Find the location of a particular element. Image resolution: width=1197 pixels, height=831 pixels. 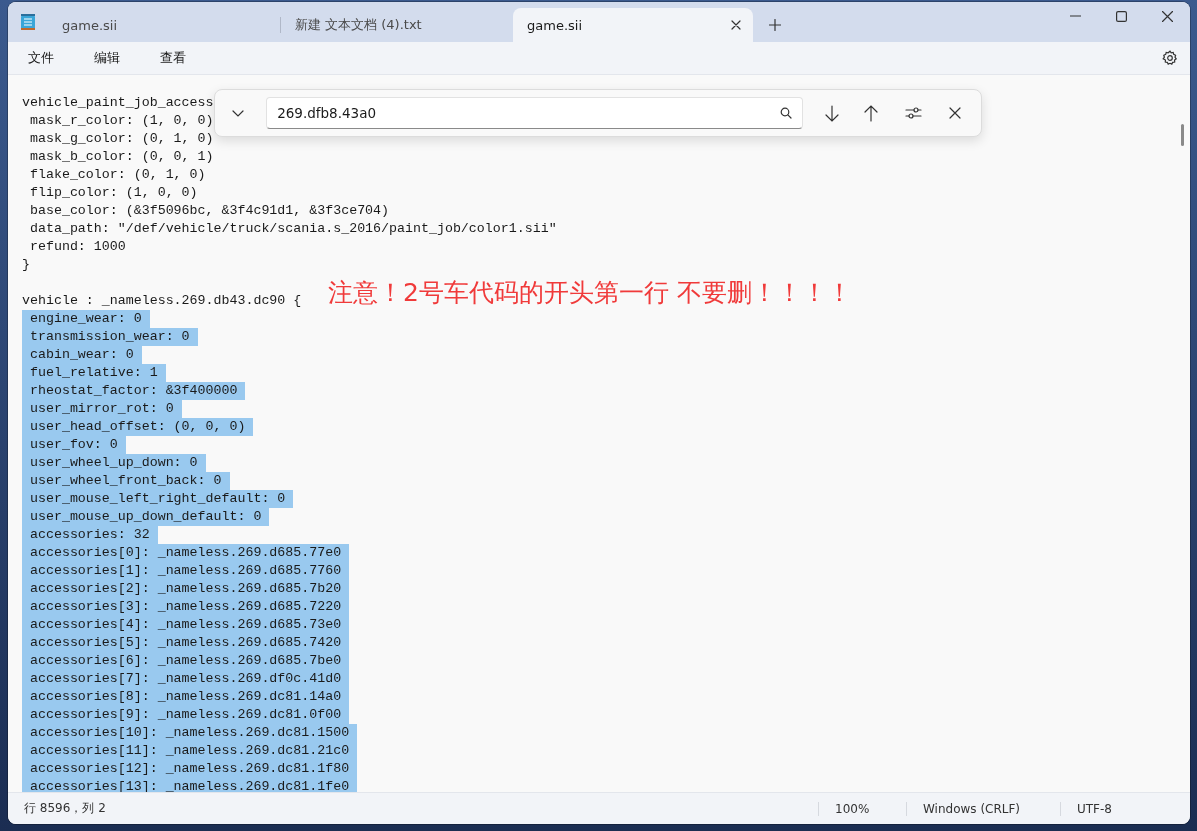

code-line: base_color: (&3f5096bc, &3f4c91d1, &3f3ce704) is located at coordinates (209, 211).